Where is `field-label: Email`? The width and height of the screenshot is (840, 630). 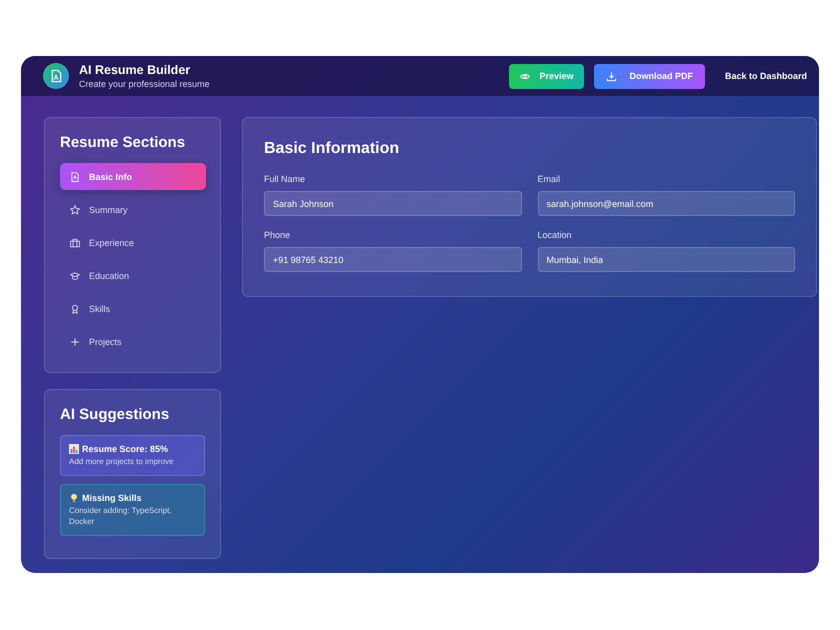 field-label: Email is located at coordinates (550, 179).